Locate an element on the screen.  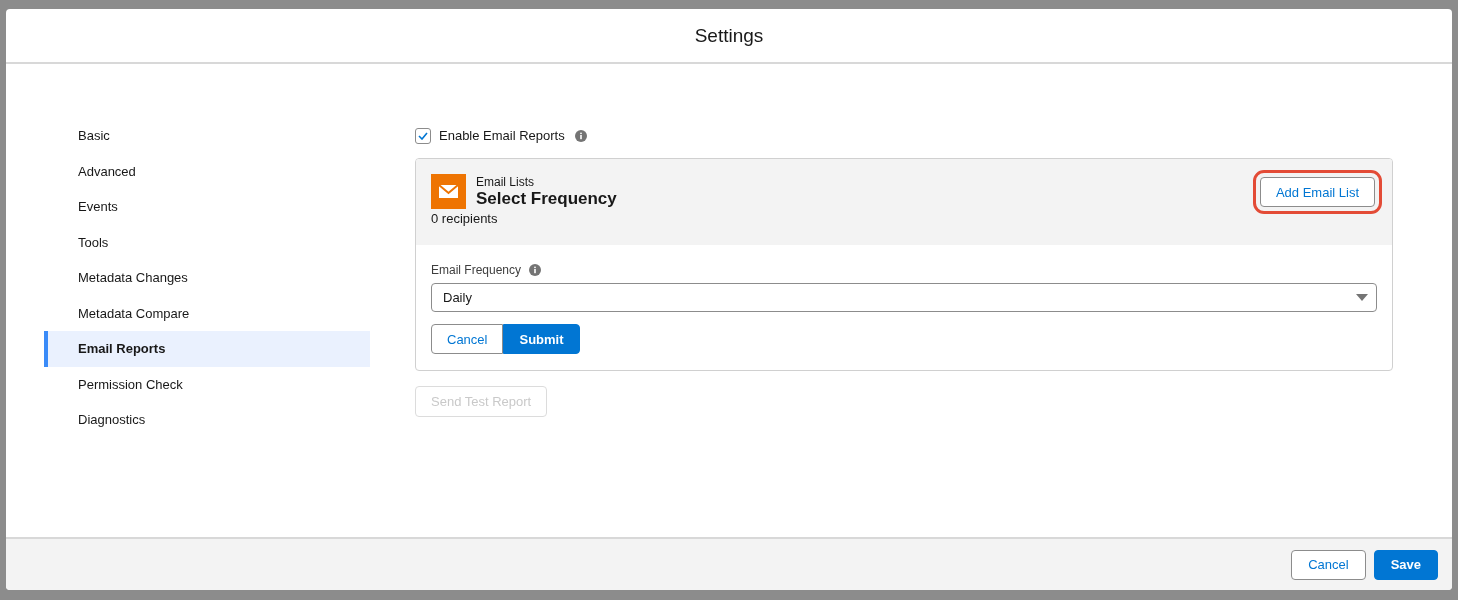
card-title: Select Frequency is located at coordinates (546, 198).